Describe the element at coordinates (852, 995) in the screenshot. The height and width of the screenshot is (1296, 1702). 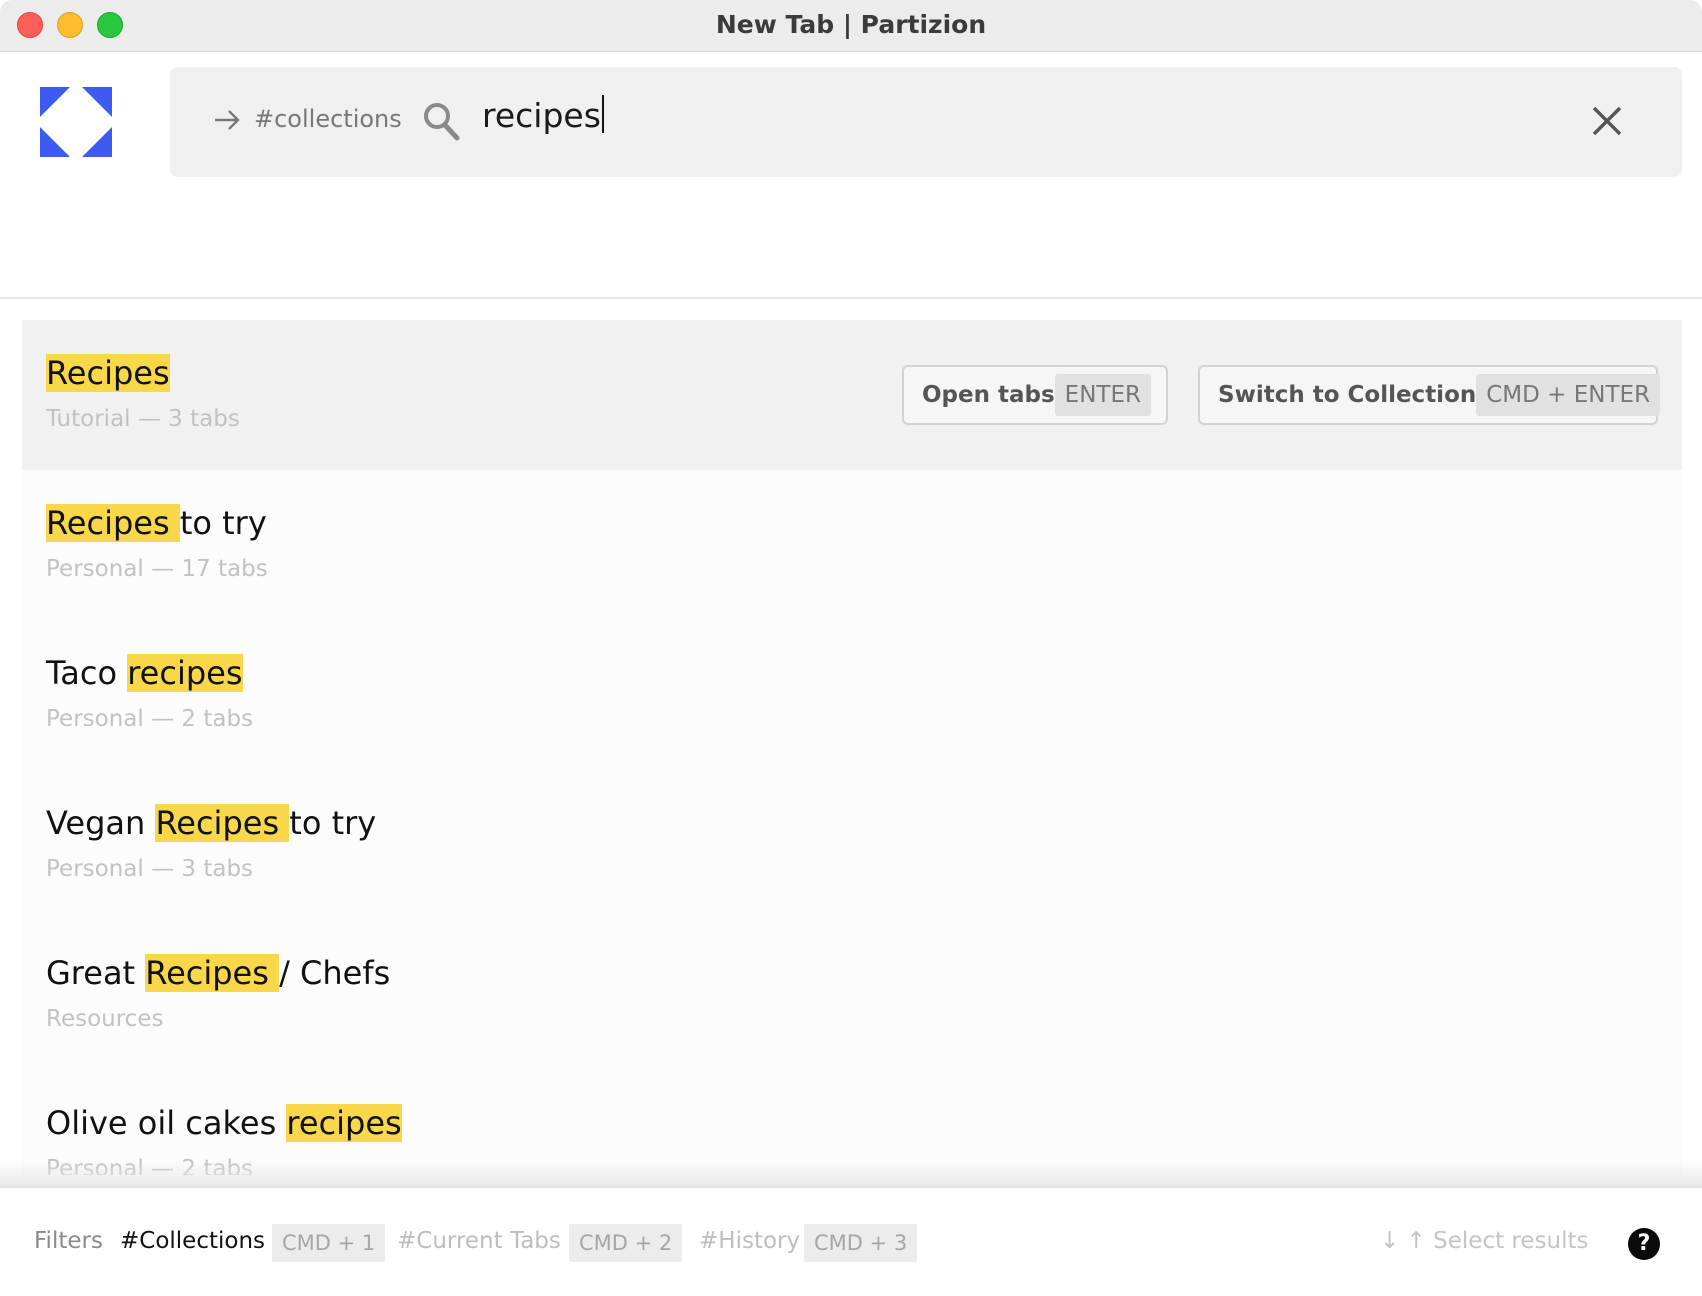
I see `result-item: Great Recipes / Chefs Resources` at that location.